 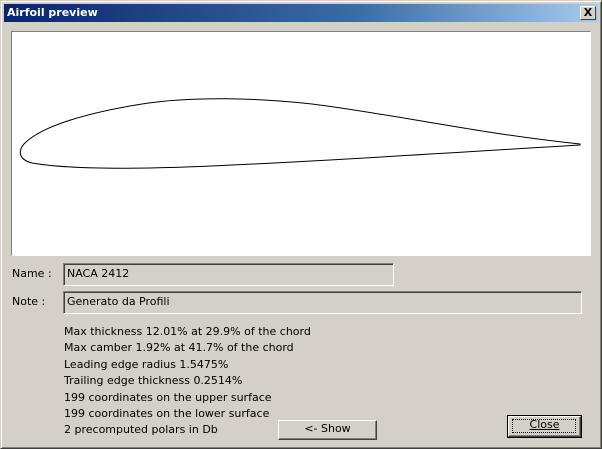 I want to click on show-button-label: <- Show, so click(x=327, y=428).